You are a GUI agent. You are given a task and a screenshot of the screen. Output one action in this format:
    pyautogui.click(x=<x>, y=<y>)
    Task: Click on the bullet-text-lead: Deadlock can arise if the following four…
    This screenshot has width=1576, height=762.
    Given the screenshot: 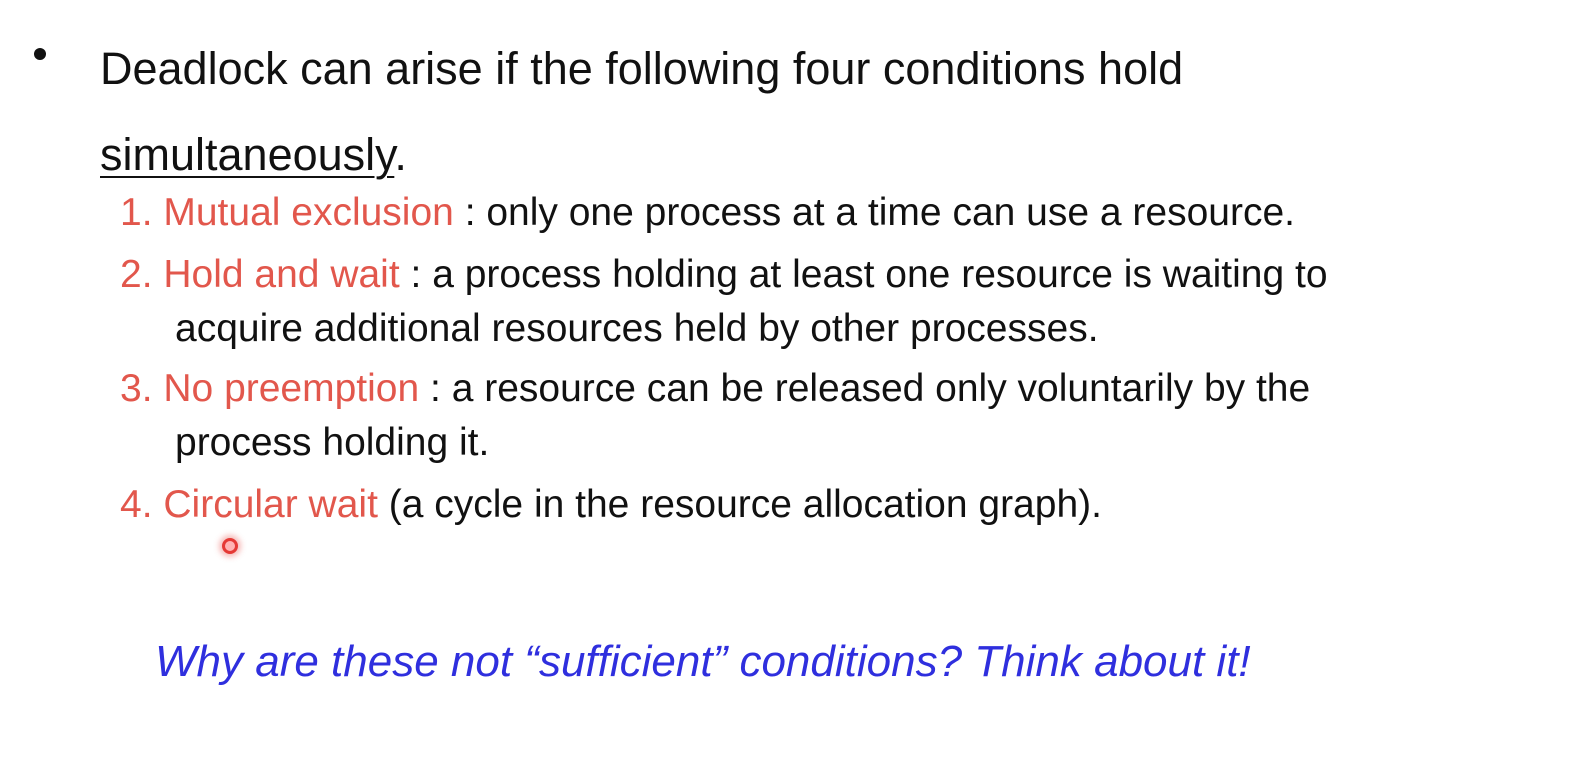 What is the action you would take?
    pyautogui.click(x=642, y=68)
    